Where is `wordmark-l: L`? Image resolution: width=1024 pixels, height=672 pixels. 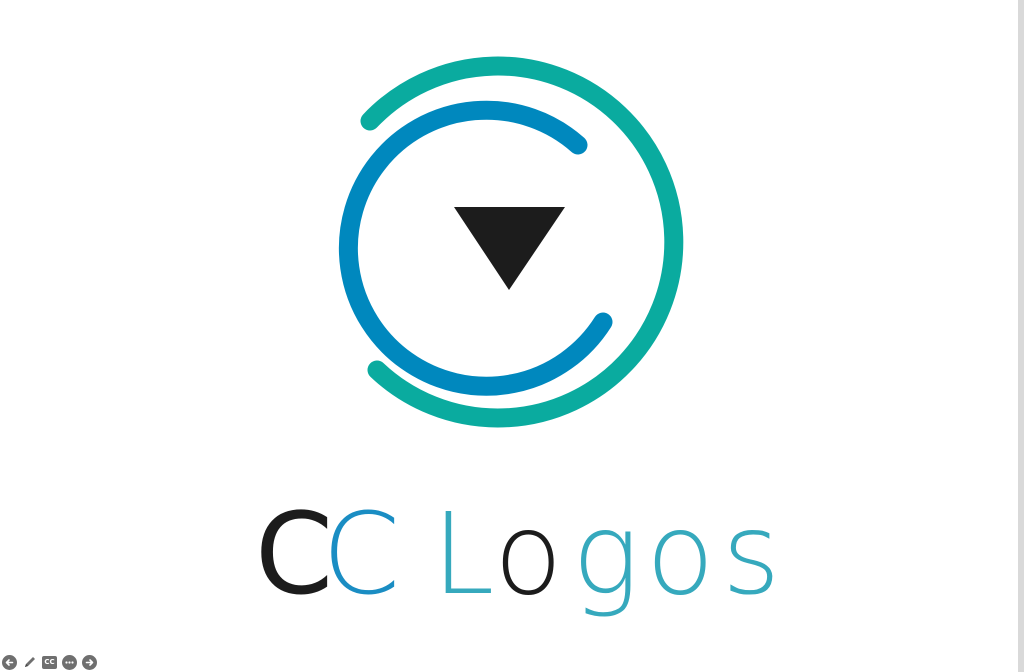
wordmark-l: L is located at coordinates (463, 555).